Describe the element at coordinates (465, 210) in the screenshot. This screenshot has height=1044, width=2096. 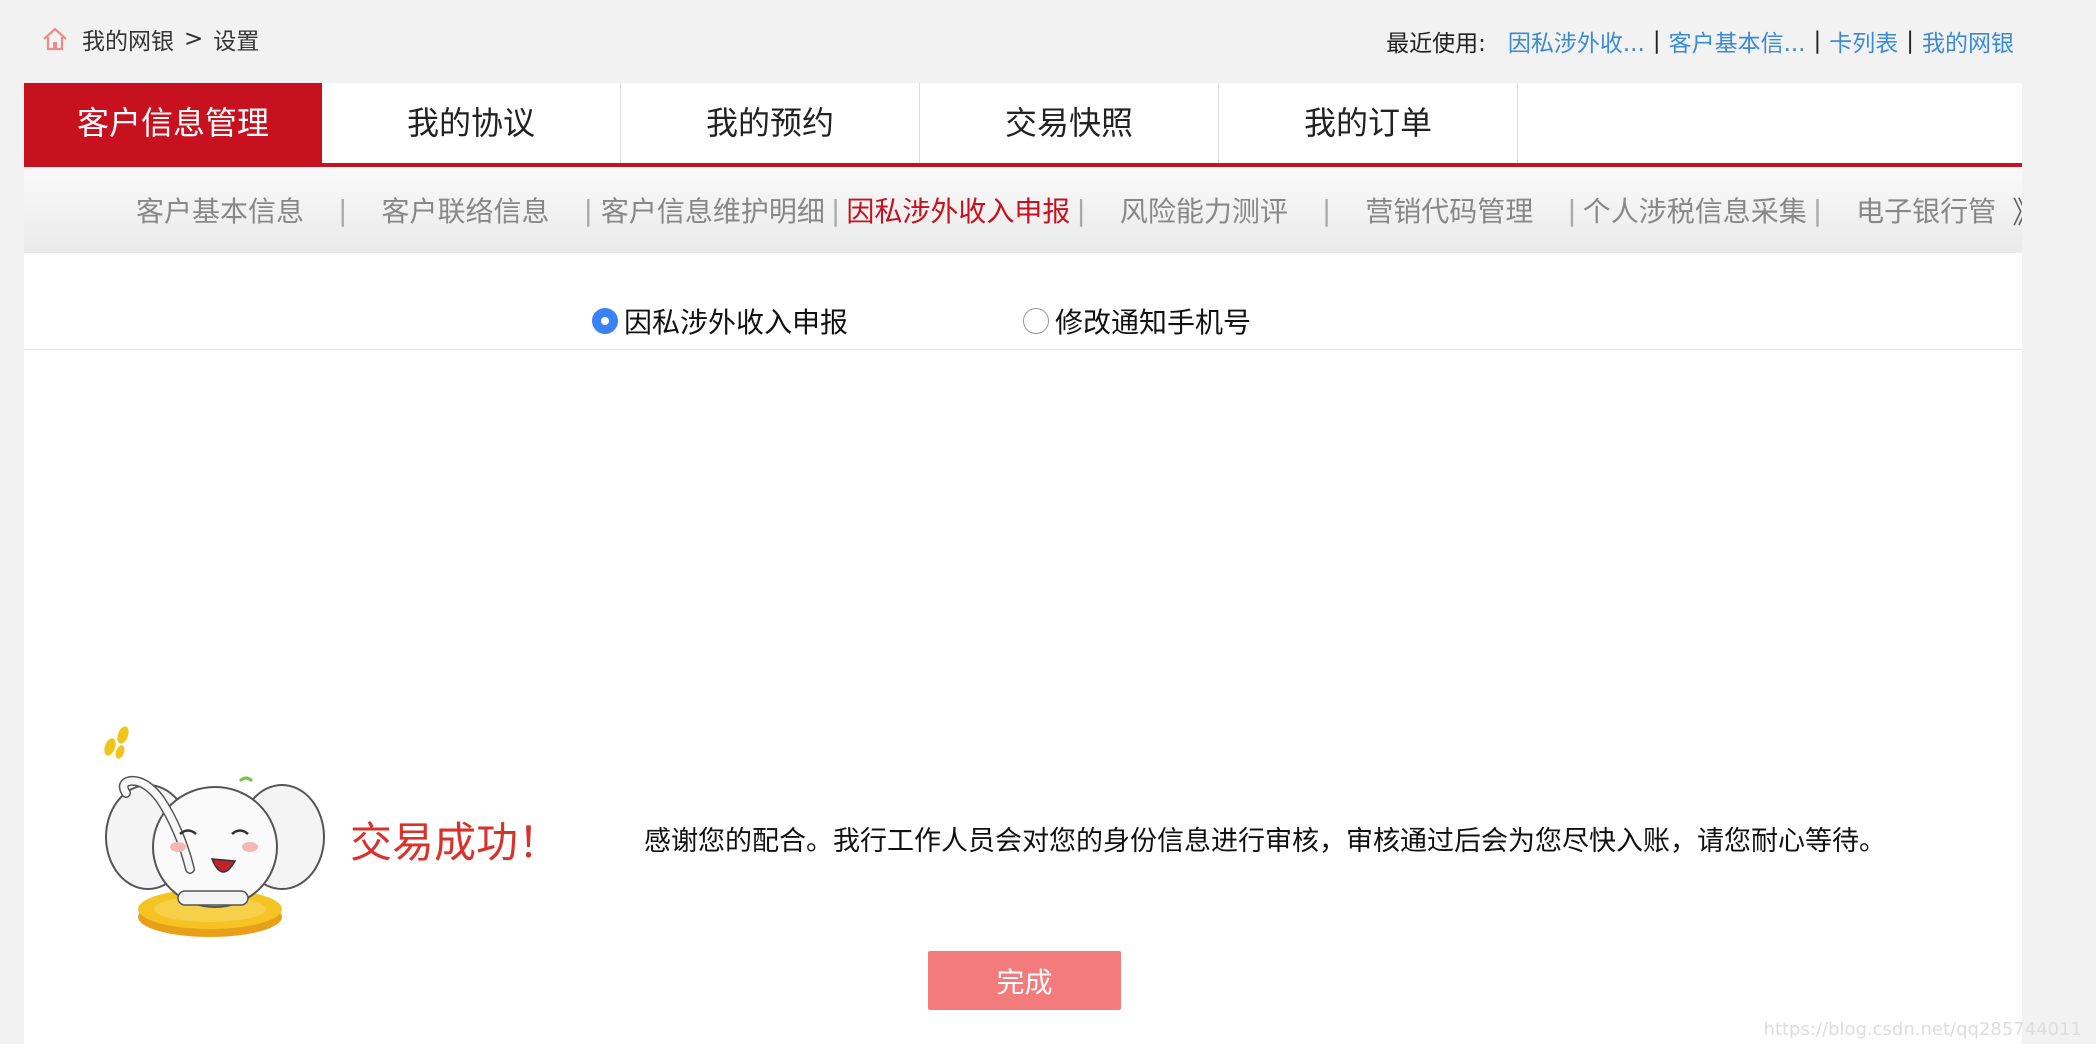
I see `subnav-item-contact-info: 客户联络信息` at that location.